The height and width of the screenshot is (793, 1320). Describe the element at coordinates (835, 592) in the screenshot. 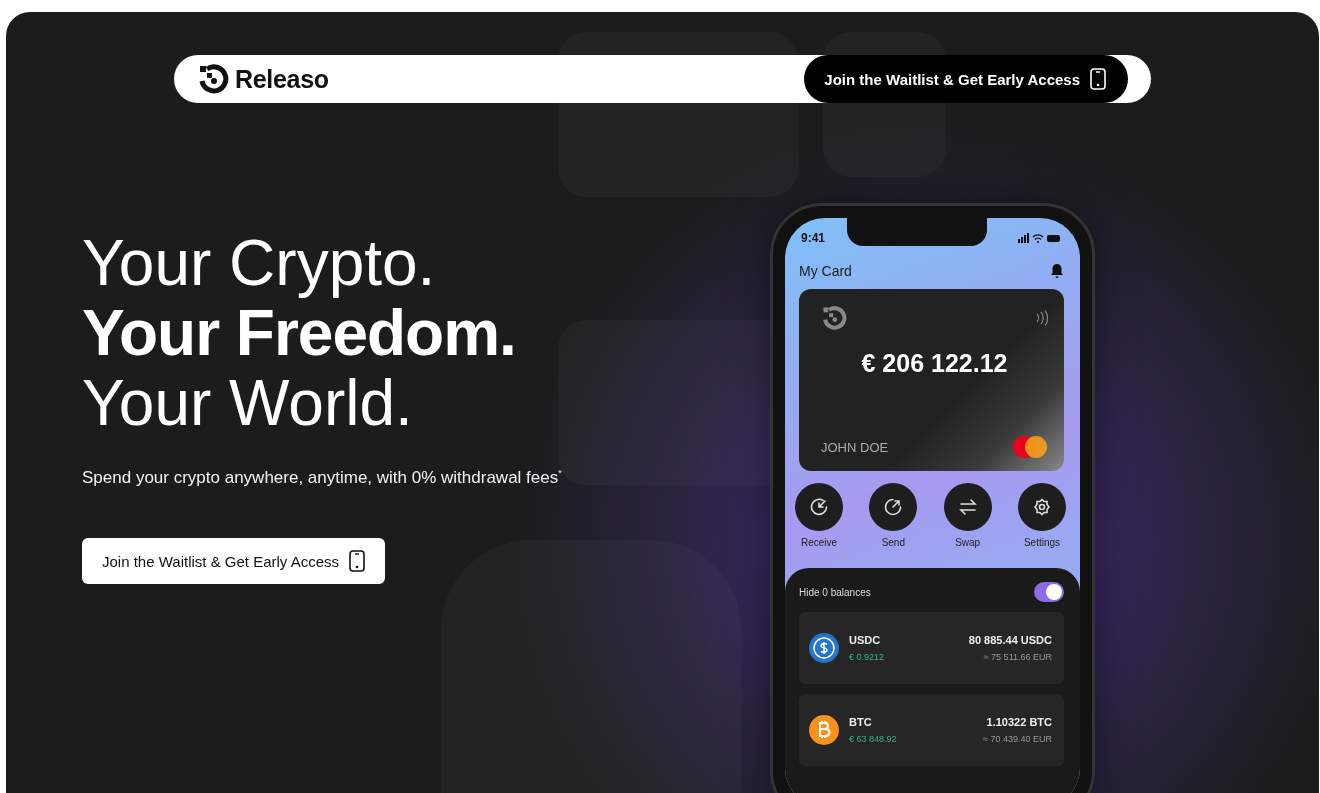

I see `toggle-label: Hide 0 balances` at that location.